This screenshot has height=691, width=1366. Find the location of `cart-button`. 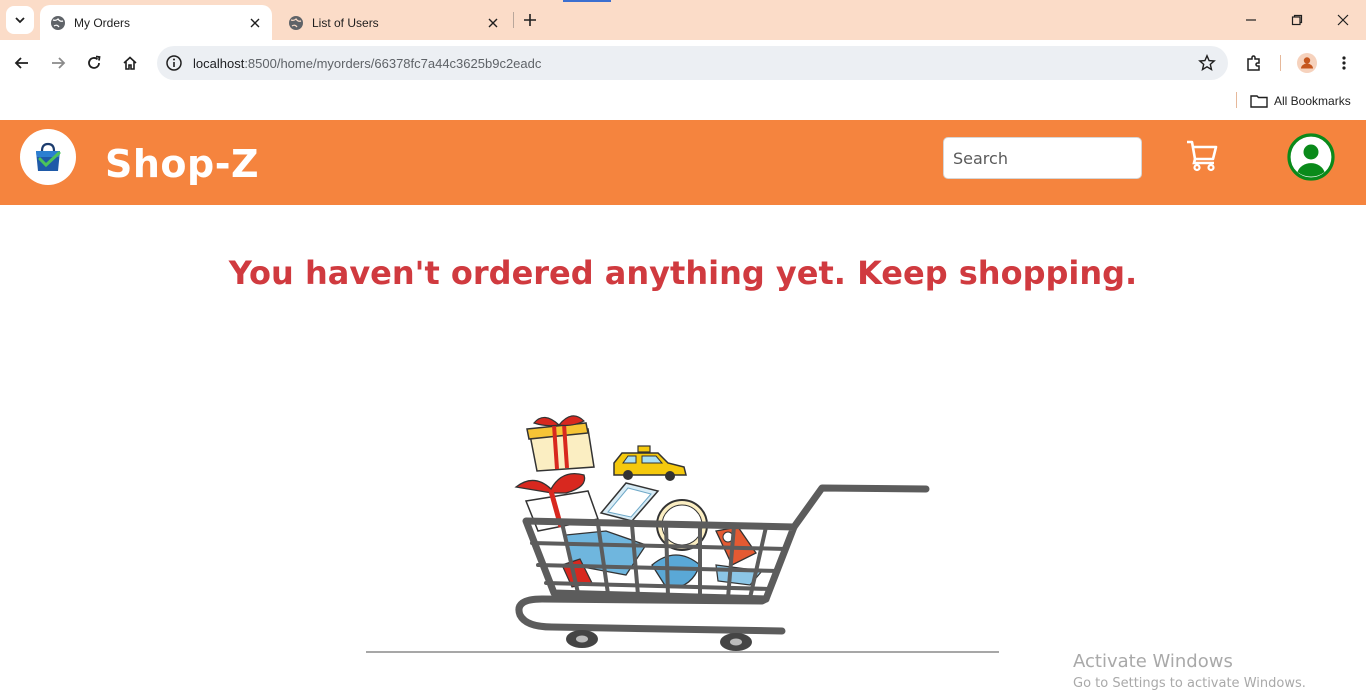

cart-button is located at coordinates (1203, 155).